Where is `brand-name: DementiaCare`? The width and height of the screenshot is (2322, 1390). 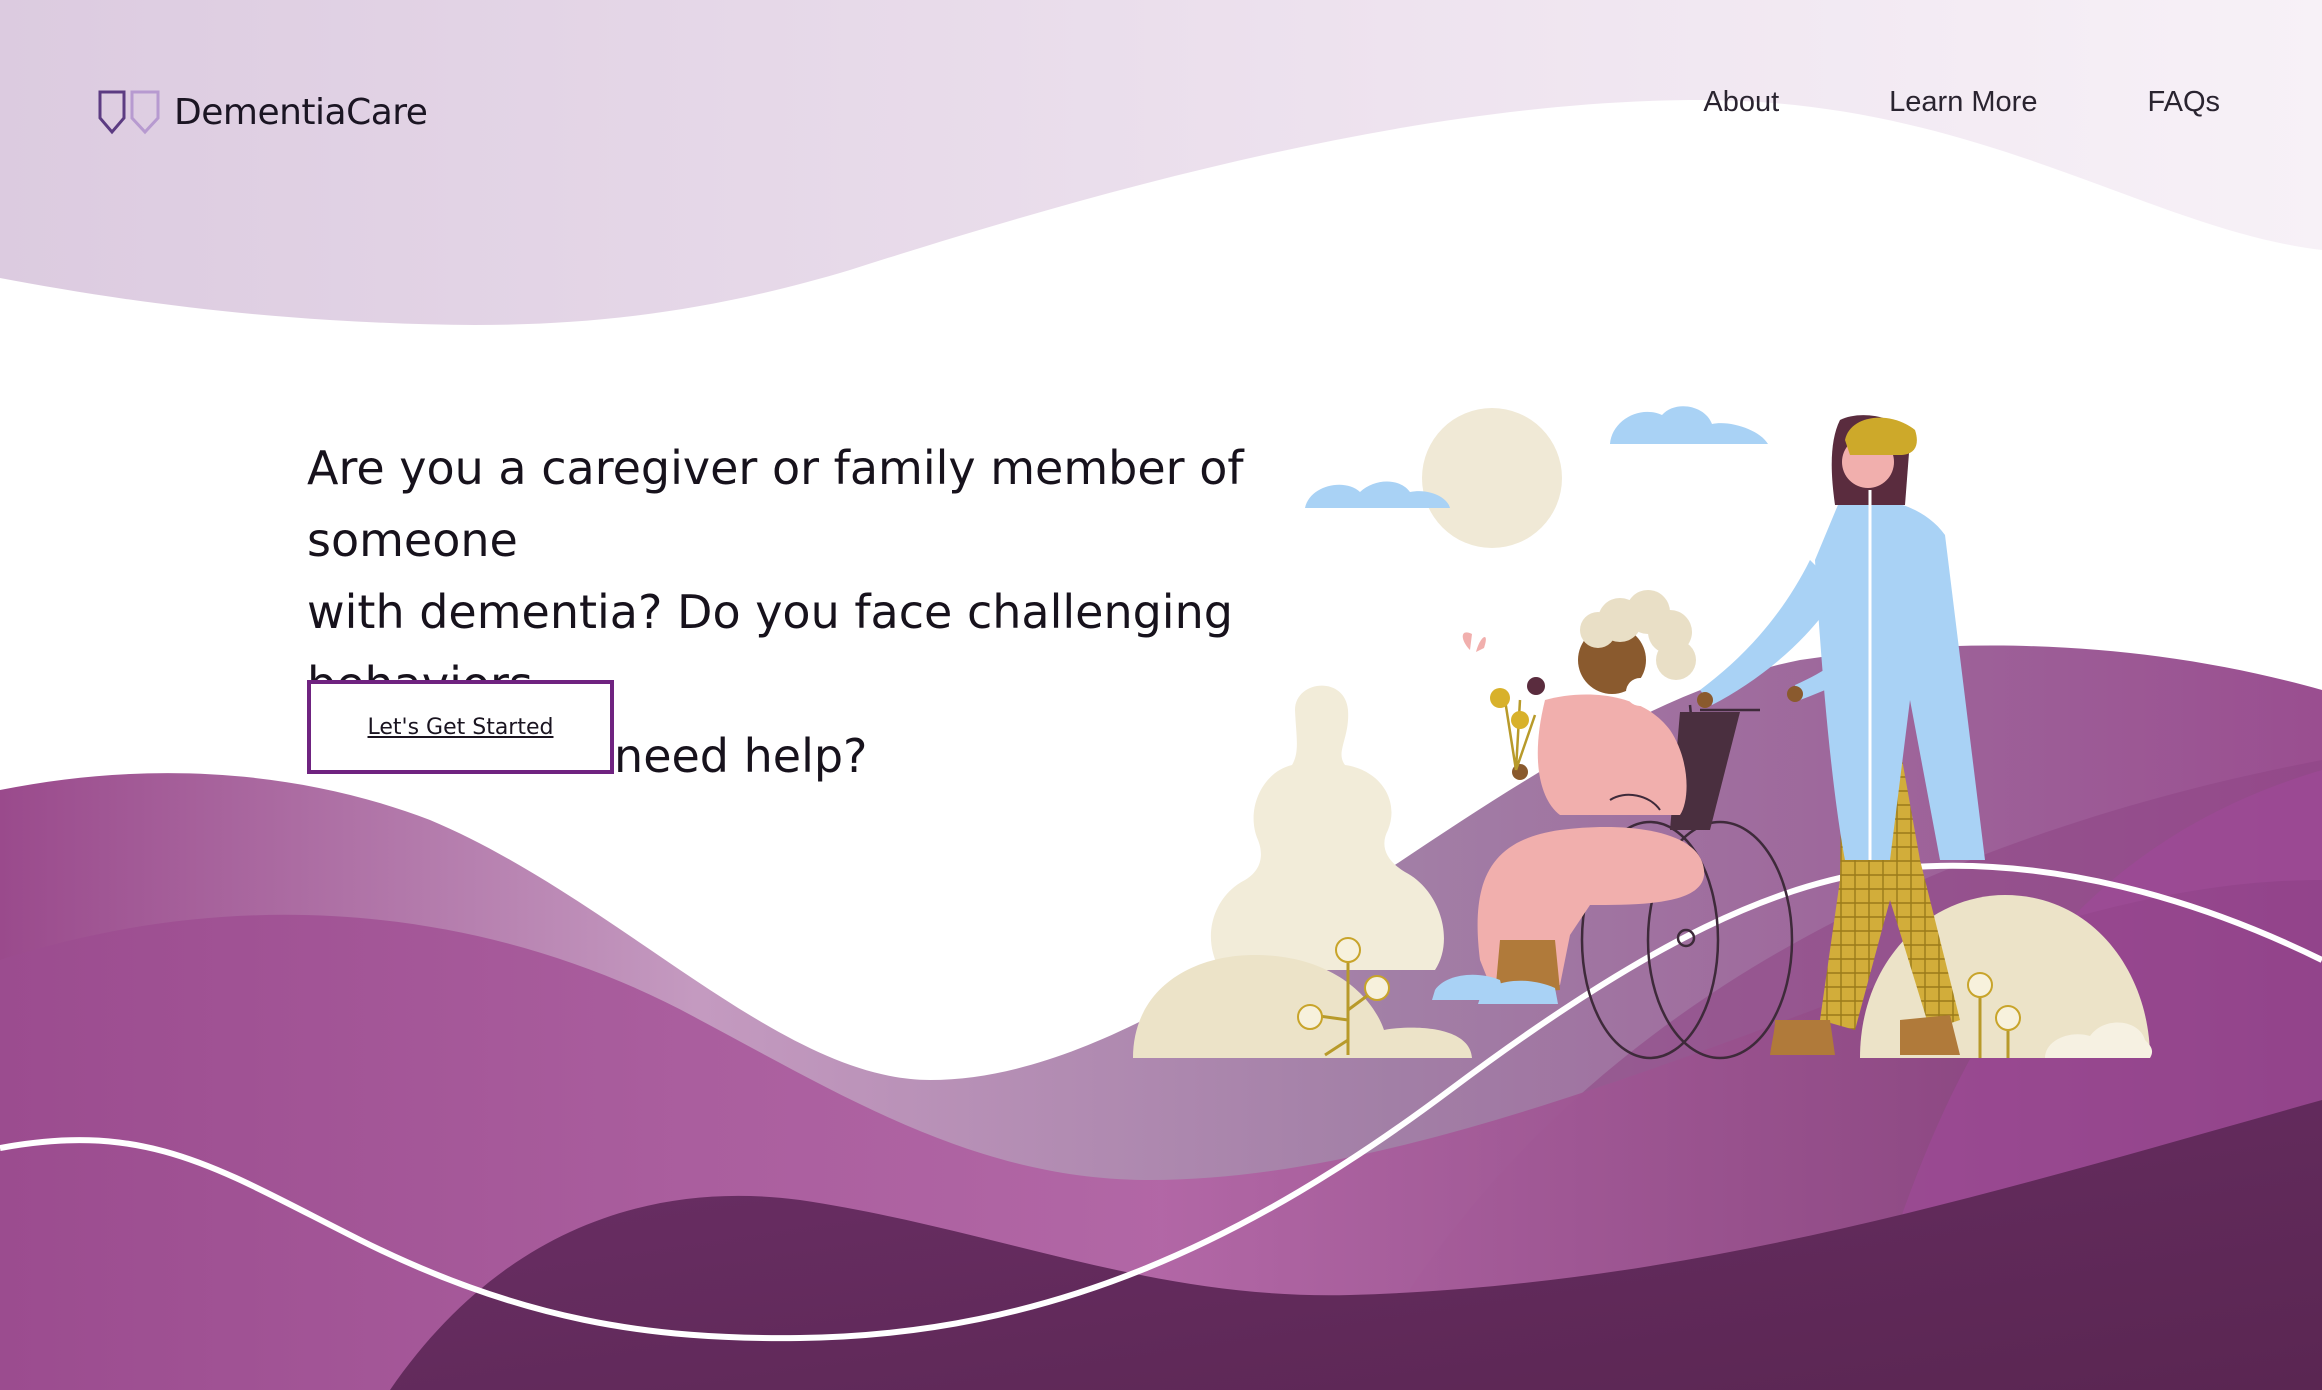
brand-name: DementiaCare is located at coordinates (301, 112).